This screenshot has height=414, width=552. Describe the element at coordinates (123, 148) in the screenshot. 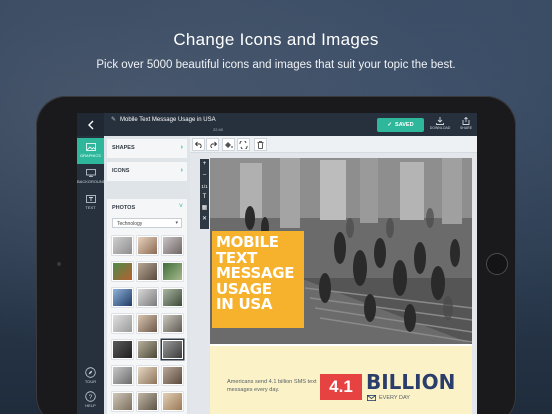

I see `shapes-label: SHAPES` at that location.